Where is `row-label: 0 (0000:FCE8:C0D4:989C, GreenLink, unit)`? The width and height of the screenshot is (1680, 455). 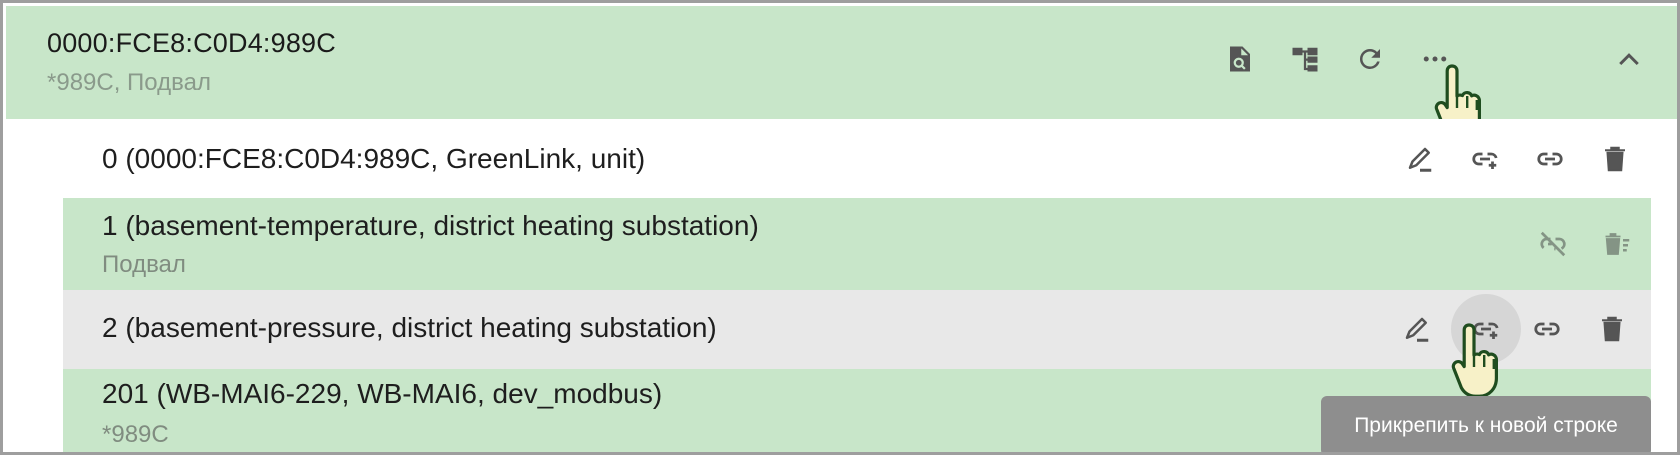 row-label: 0 (0000:FCE8:C0D4:989C, GreenLink, unit) is located at coordinates (374, 158).